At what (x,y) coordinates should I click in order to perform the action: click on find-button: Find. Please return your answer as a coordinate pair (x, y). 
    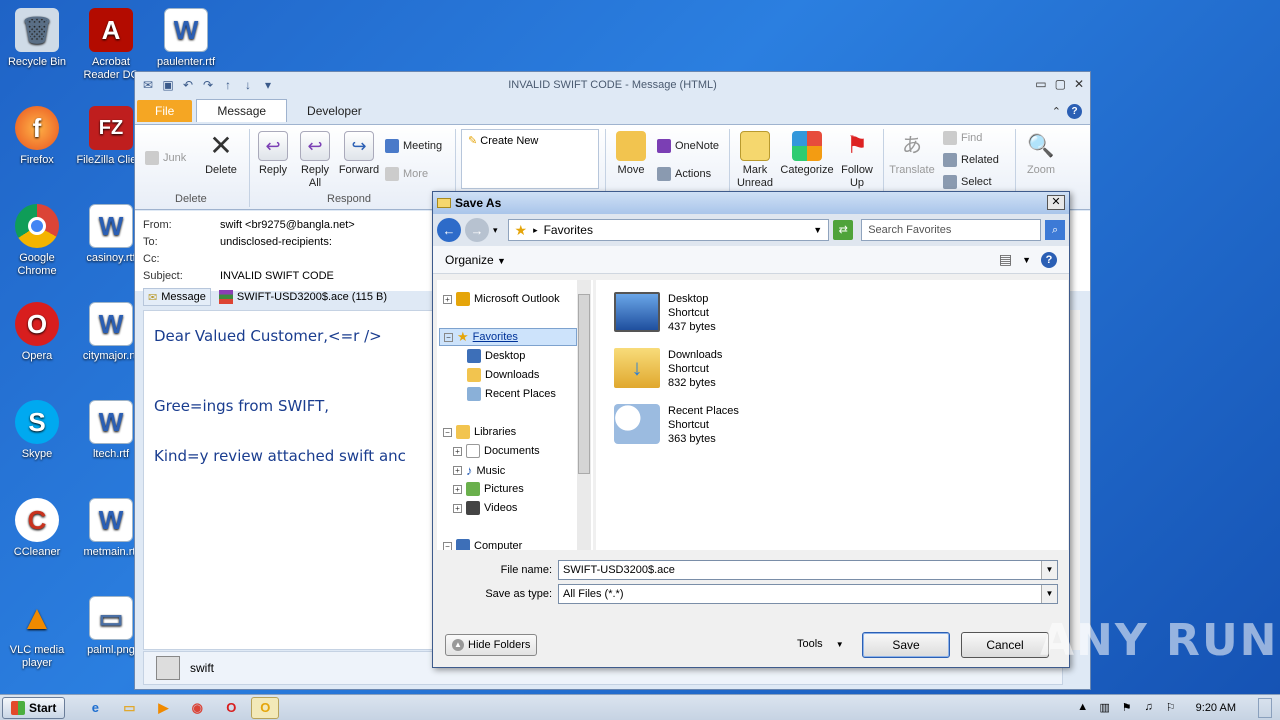
    Looking at the image, I should click on (962, 138).